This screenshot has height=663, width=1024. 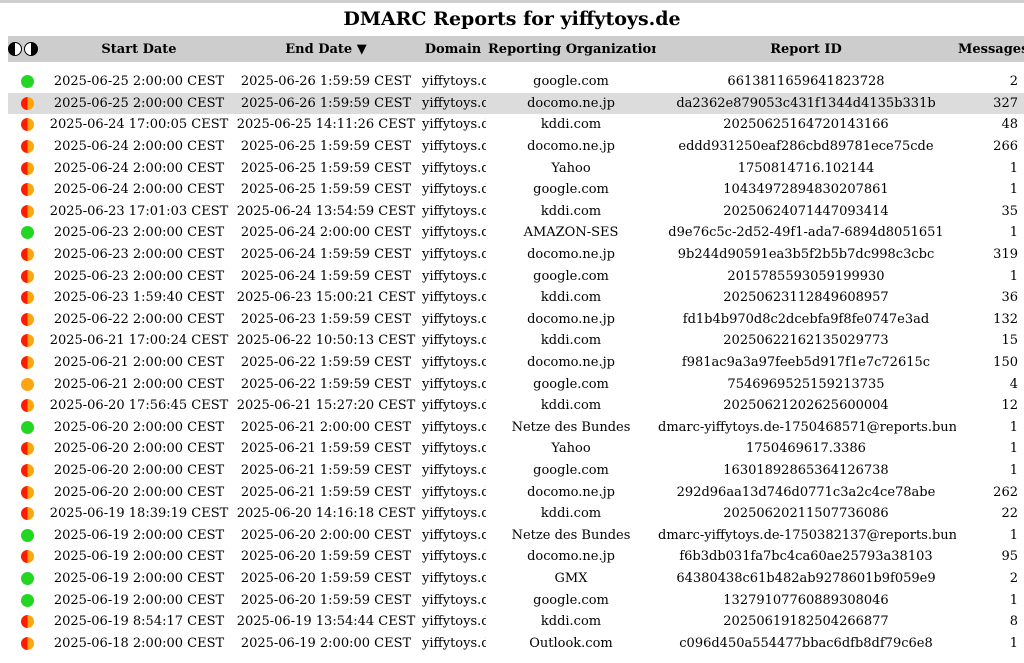 What do you see at coordinates (139, 319) in the screenshot?
I see `start-date-cell: 2025-06-22 2:00:00 CEST` at bounding box center [139, 319].